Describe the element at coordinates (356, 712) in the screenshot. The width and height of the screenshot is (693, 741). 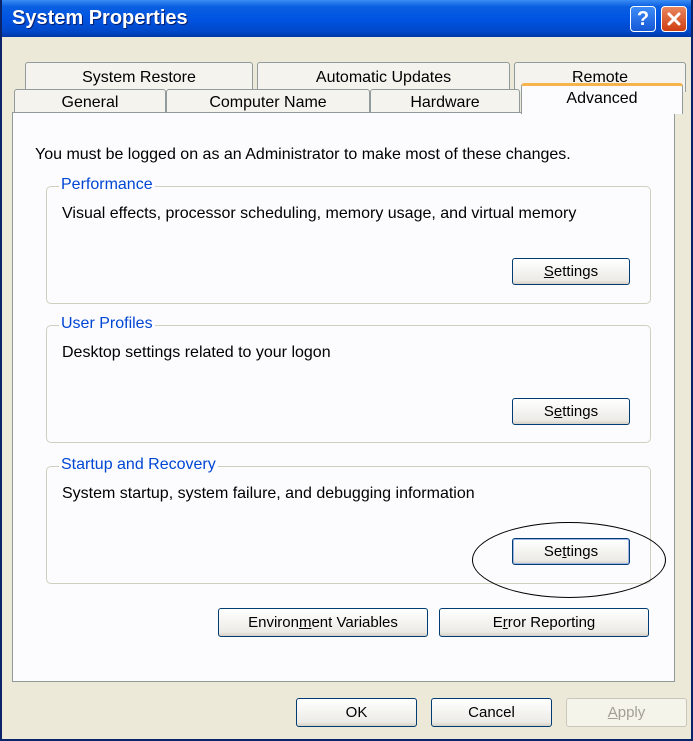
I see `ok-button: OK` at that location.